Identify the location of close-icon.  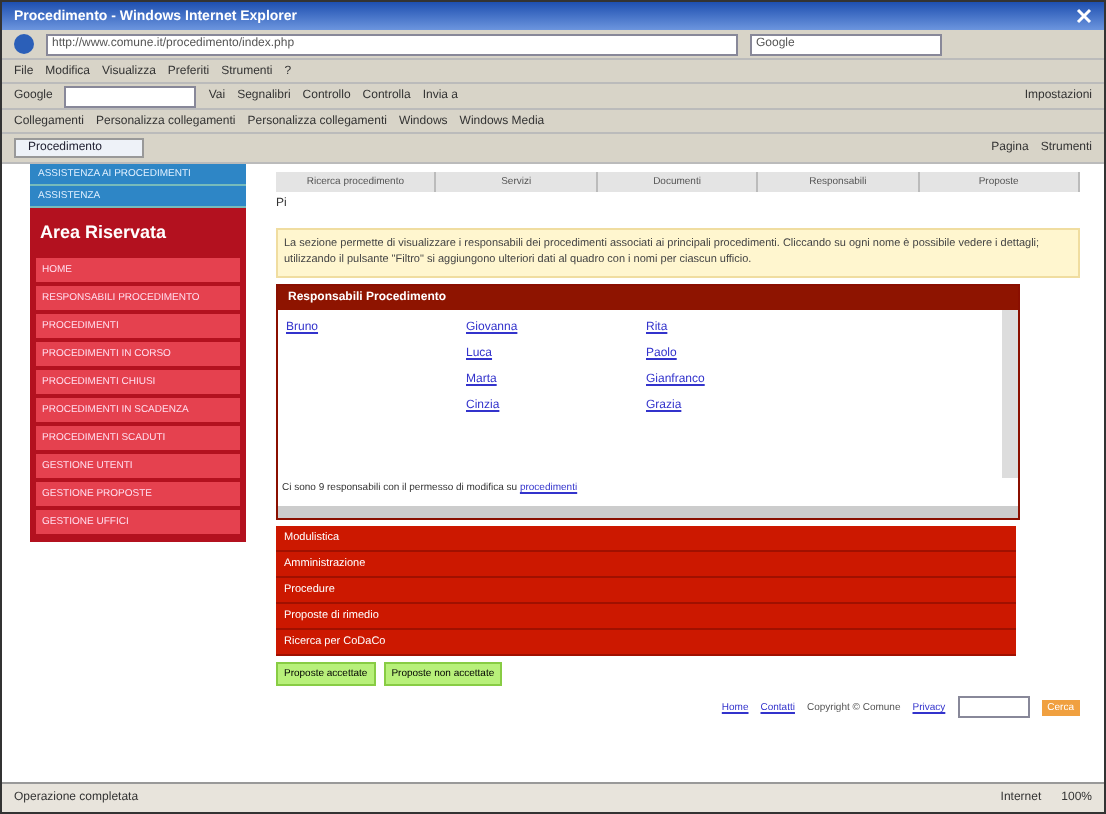
(1084, 16).